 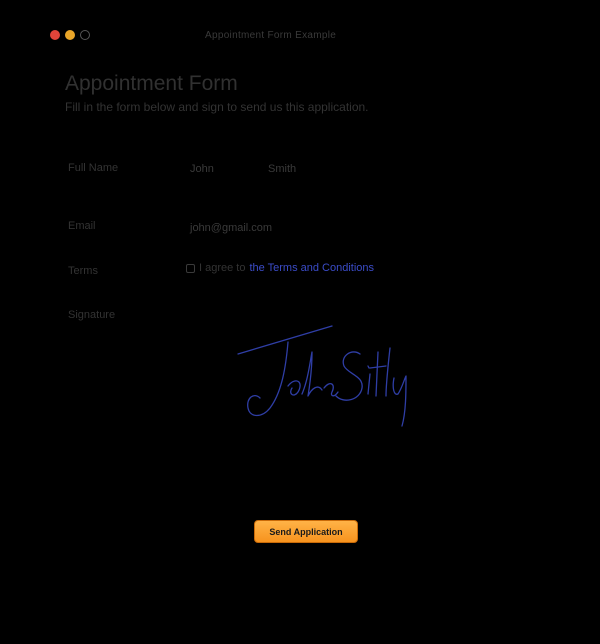 What do you see at coordinates (85, 35) in the screenshot?
I see `zoom-window-icon` at bounding box center [85, 35].